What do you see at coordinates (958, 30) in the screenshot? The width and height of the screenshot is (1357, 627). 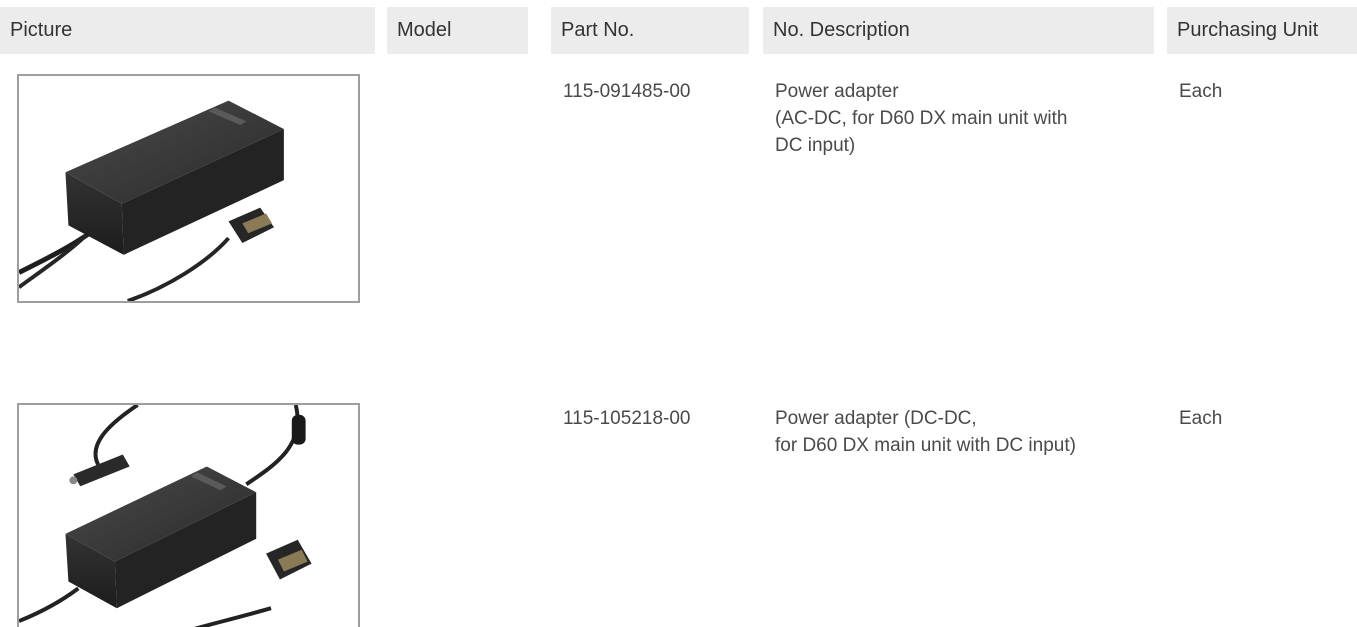 I see `header-description: No. Description` at bounding box center [958, 30].